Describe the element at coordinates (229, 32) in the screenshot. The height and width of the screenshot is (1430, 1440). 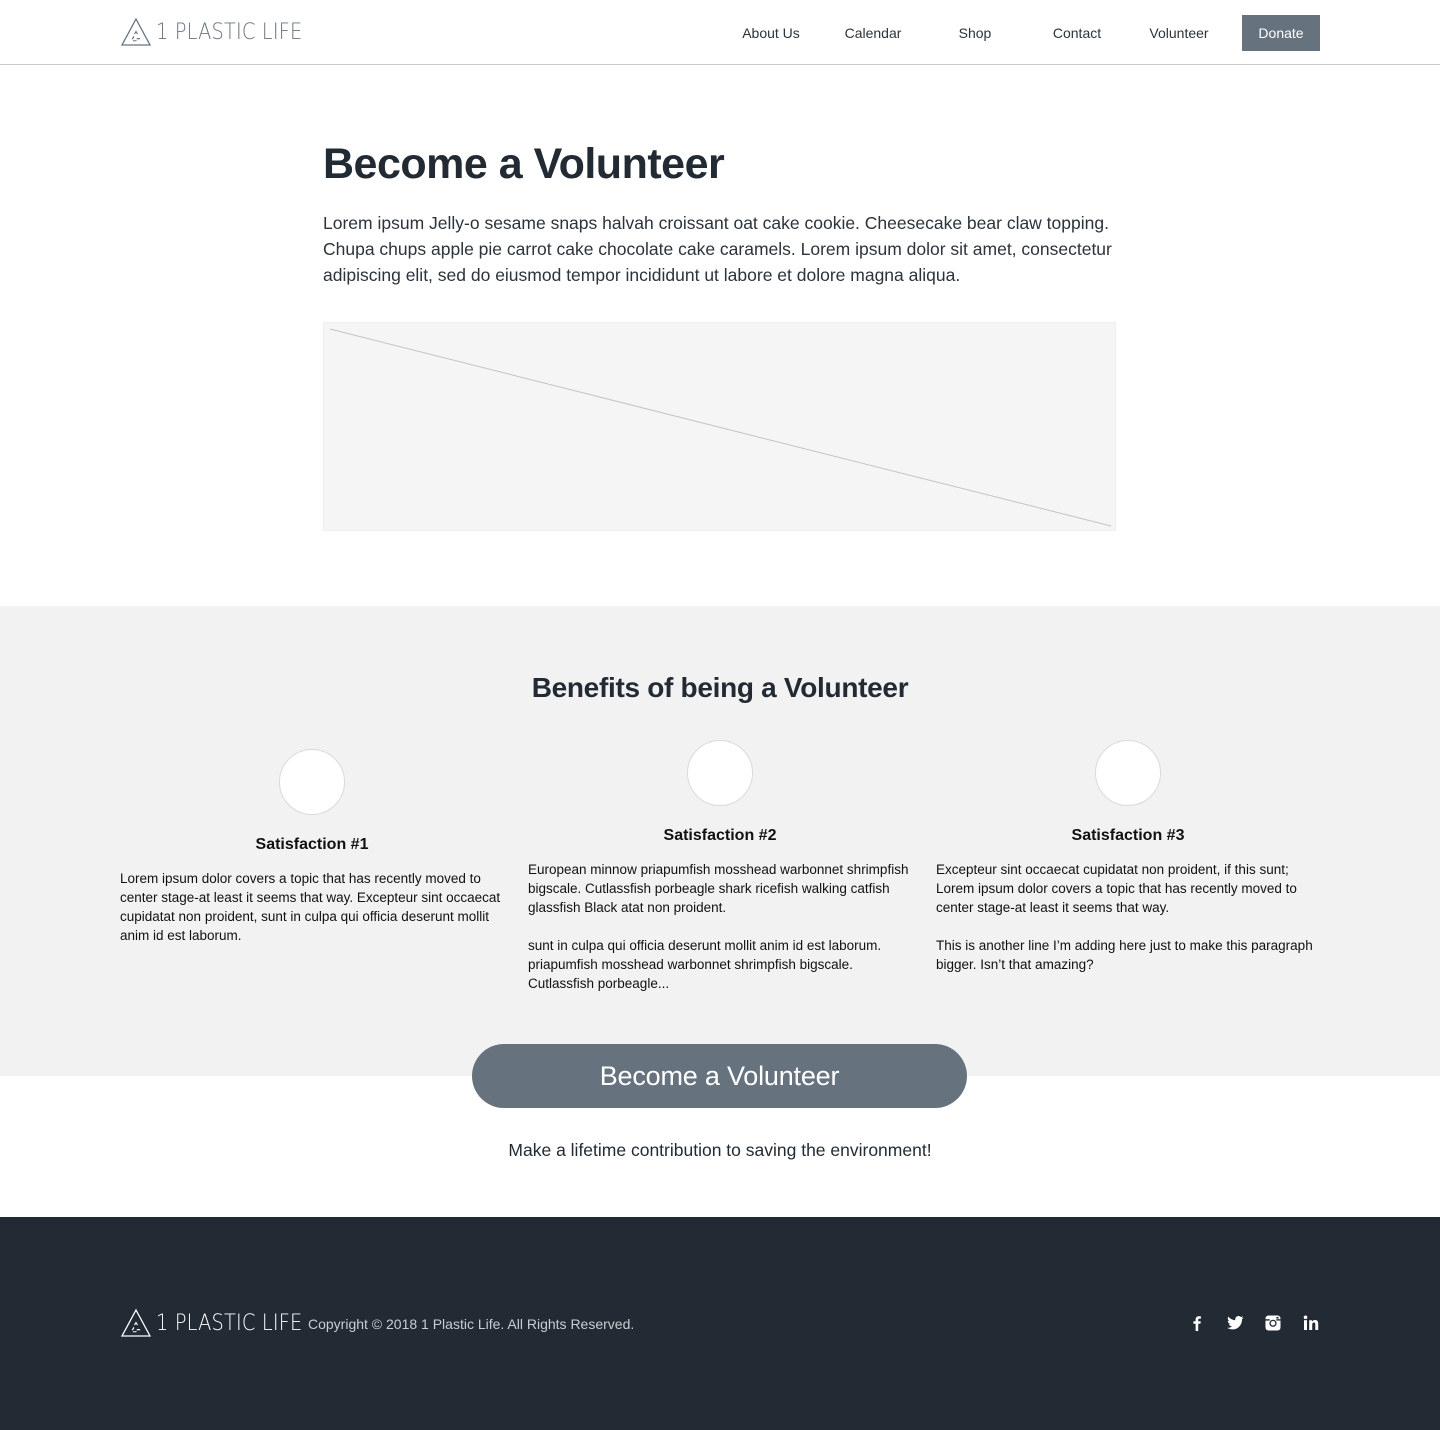
I see `brand-name: 1 PLASTIC LIFE` at that location.